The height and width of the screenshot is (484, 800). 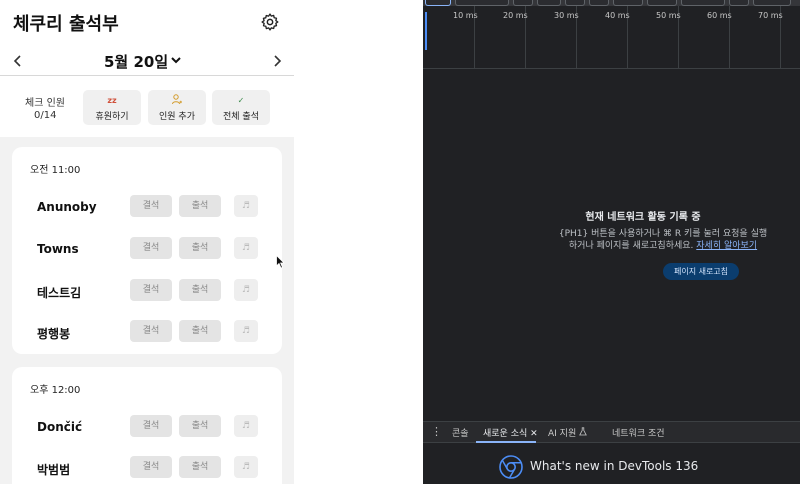 I want to click on empty-state-line: 하거나 페이지를 새로고침하세요. 자세히 알아보기, so click(x=661, y=246).